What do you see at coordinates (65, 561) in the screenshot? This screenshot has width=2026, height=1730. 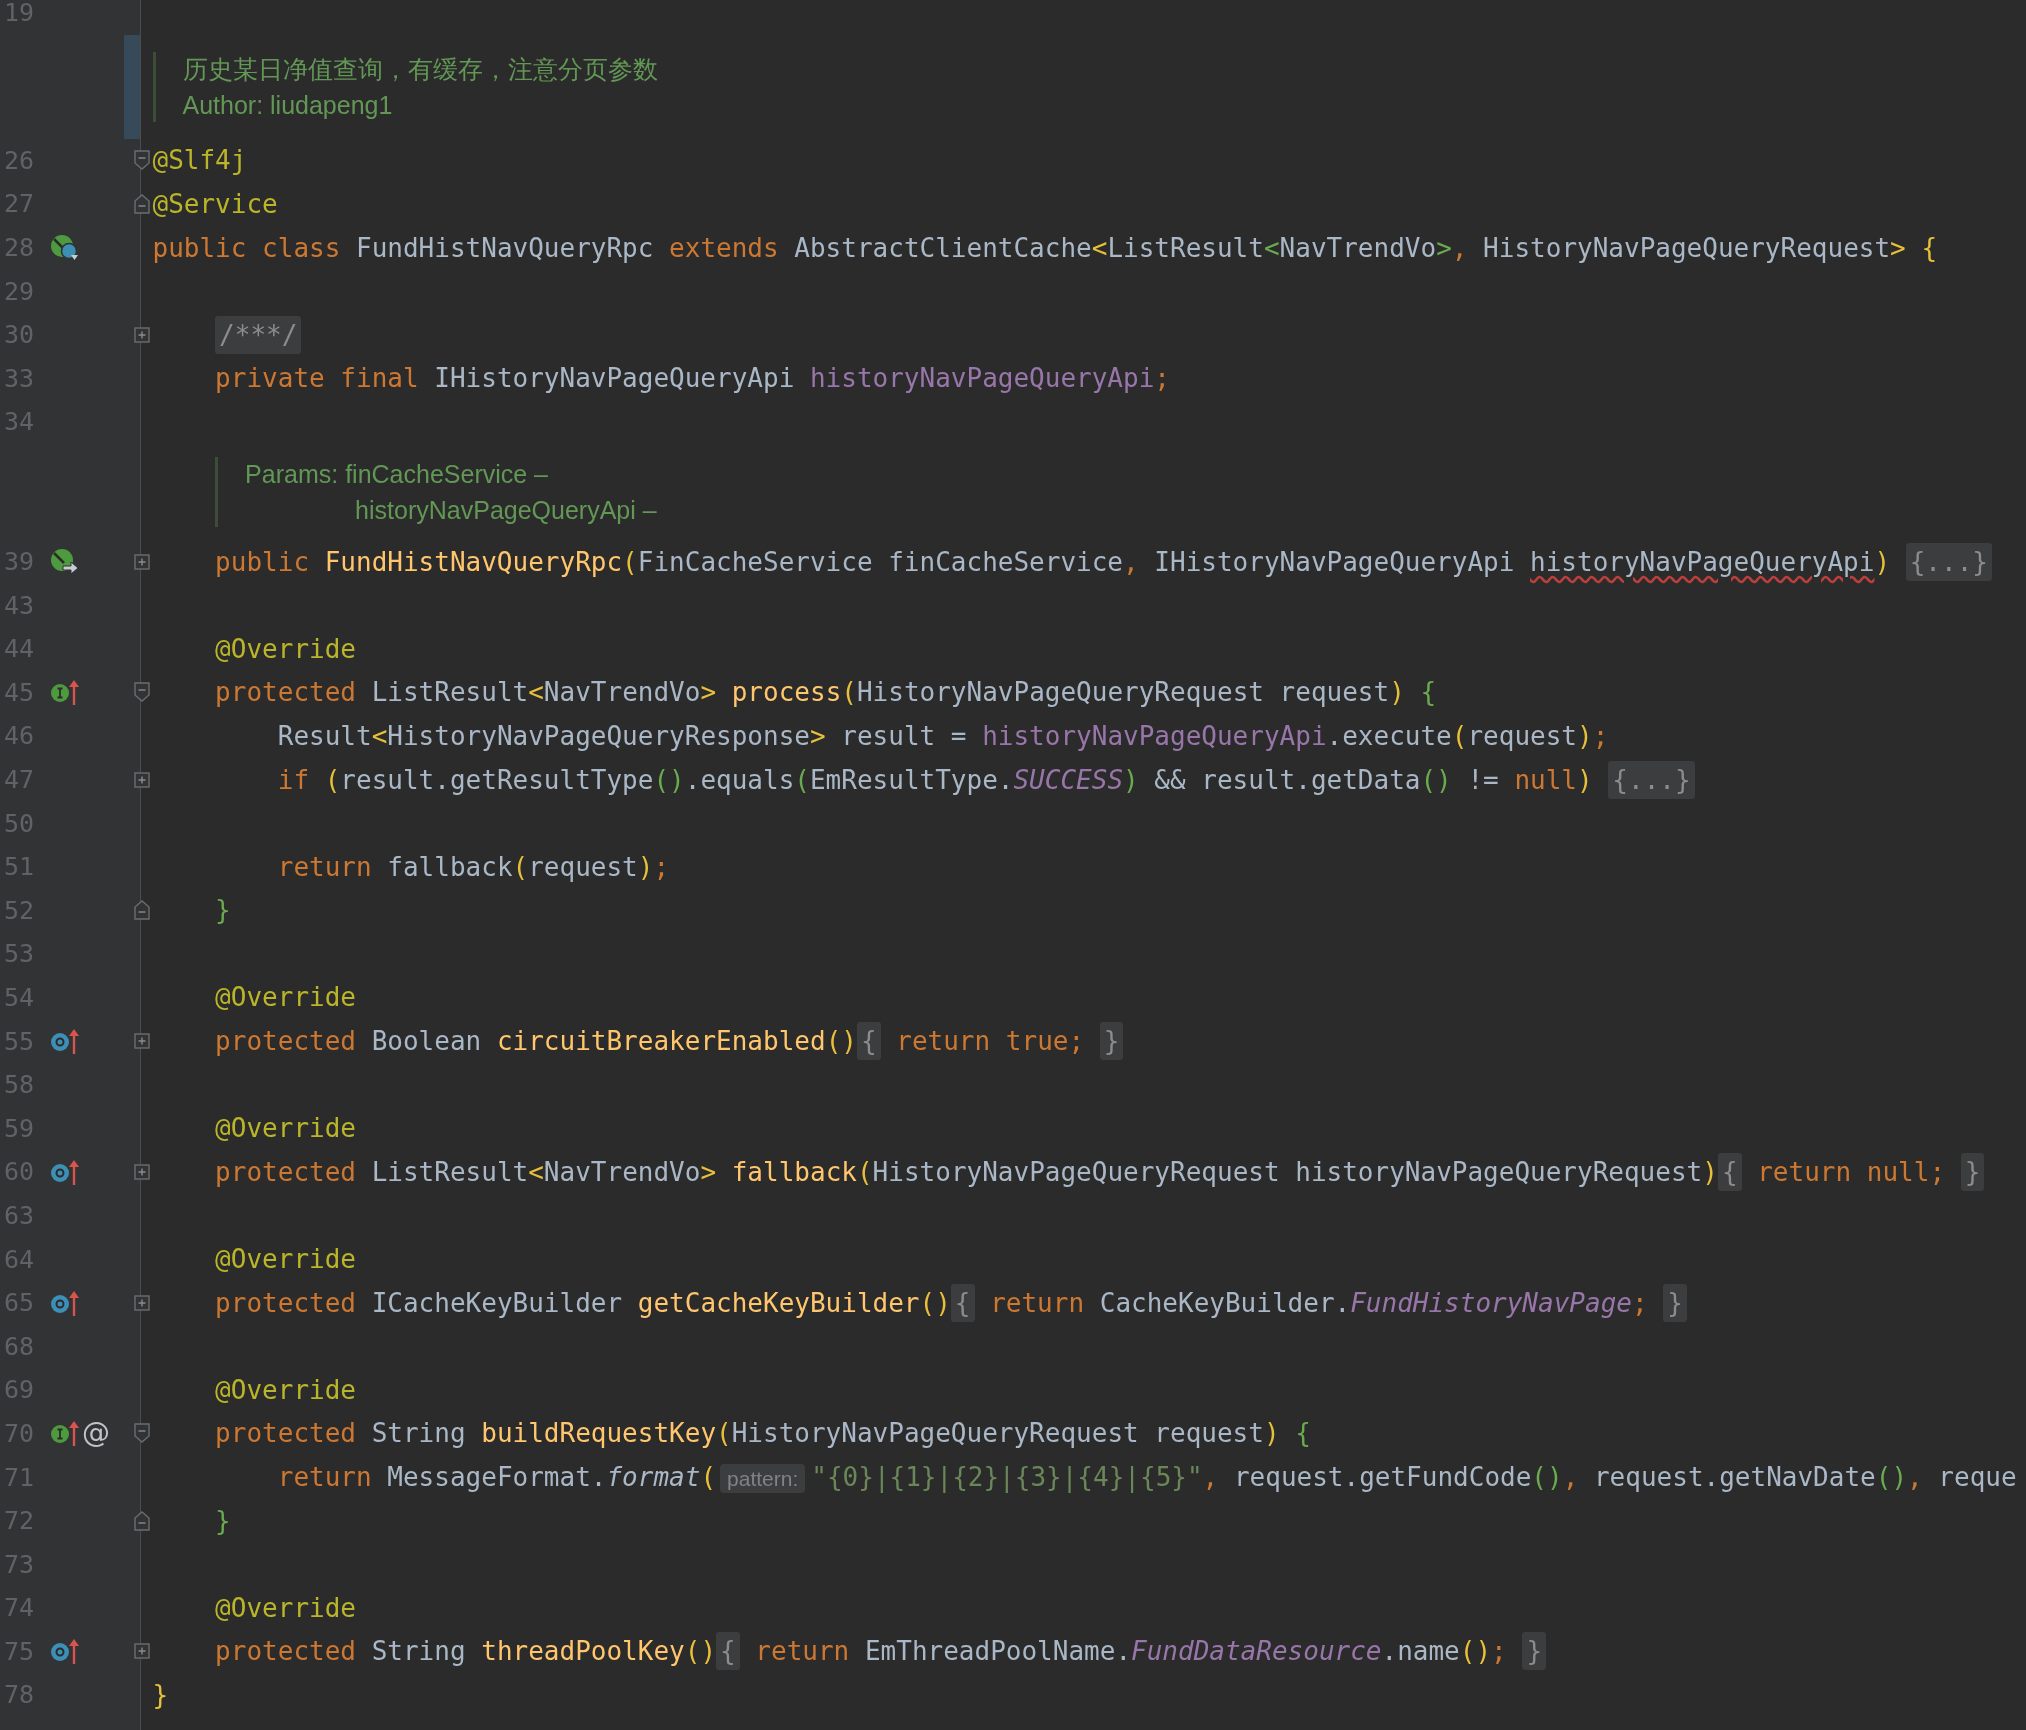 I see `leaf-arrow-icon` at bounding box center [65, 561].